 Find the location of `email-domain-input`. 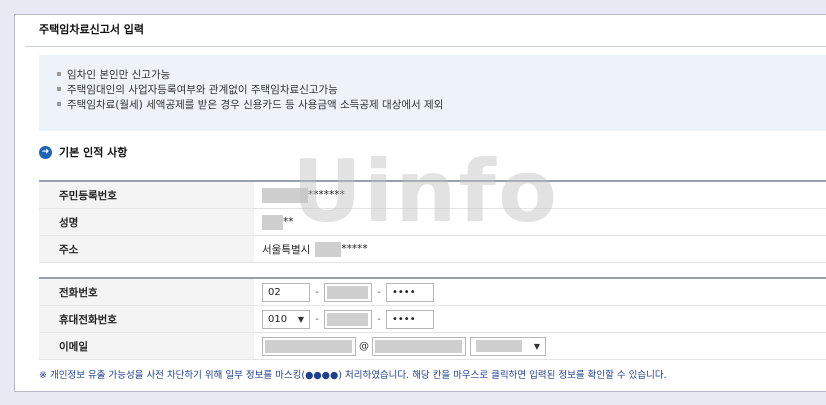

email-domain-input is located at coordinates (419, 346).